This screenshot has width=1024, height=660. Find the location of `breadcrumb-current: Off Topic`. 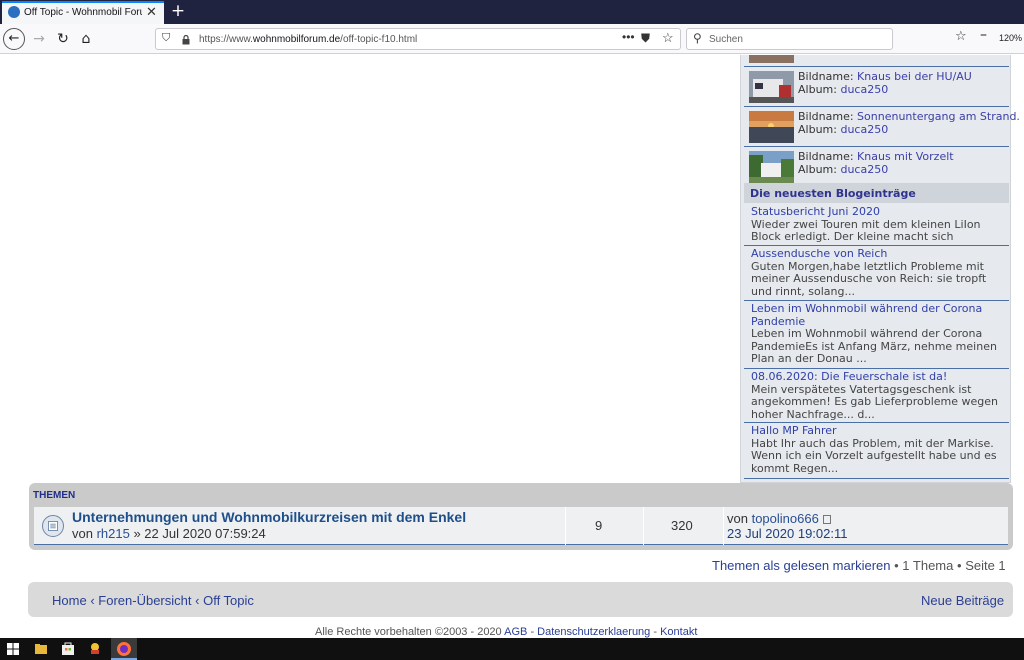

breadcrumb-current: Off Topic is located at coordinates (228, 600).